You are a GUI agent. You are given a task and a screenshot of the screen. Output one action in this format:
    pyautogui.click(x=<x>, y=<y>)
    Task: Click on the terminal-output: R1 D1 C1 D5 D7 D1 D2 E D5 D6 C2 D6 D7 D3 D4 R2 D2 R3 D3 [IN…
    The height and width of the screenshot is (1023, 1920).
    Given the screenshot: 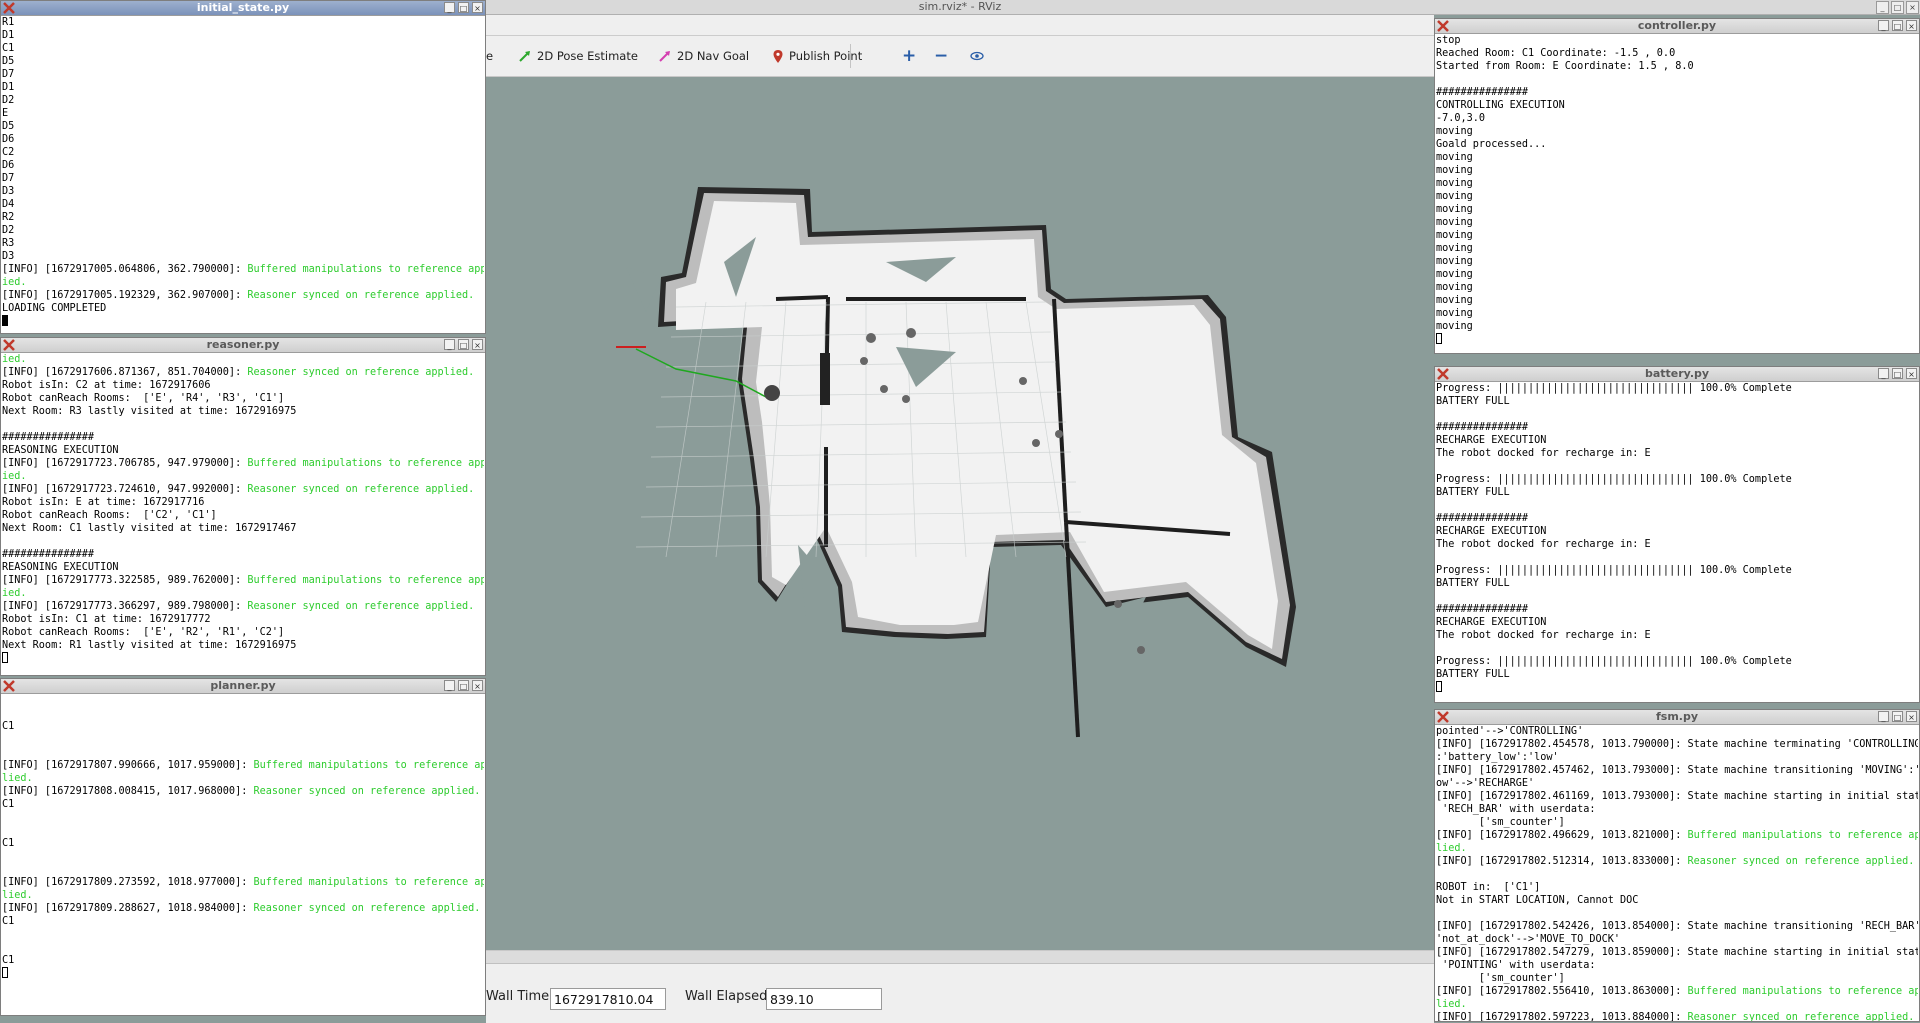 What is the action you would take?
    pyautogui.click(x=243, y=174)
    